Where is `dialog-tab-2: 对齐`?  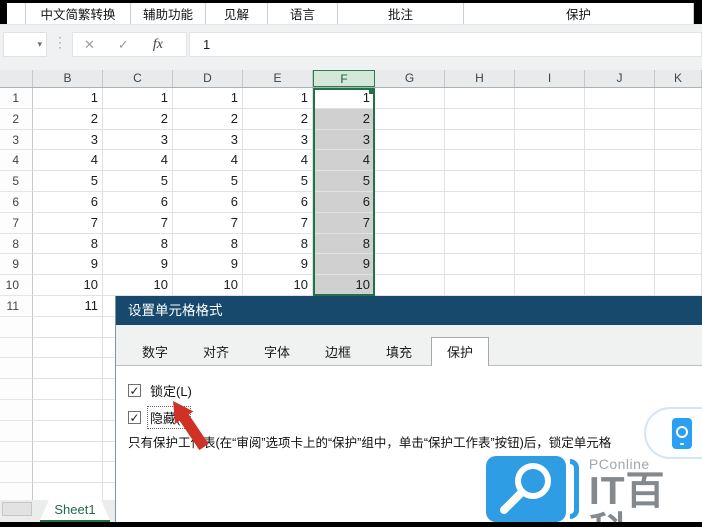
dialog-tab-2: 对齐 is located at coordinates (216, 352).